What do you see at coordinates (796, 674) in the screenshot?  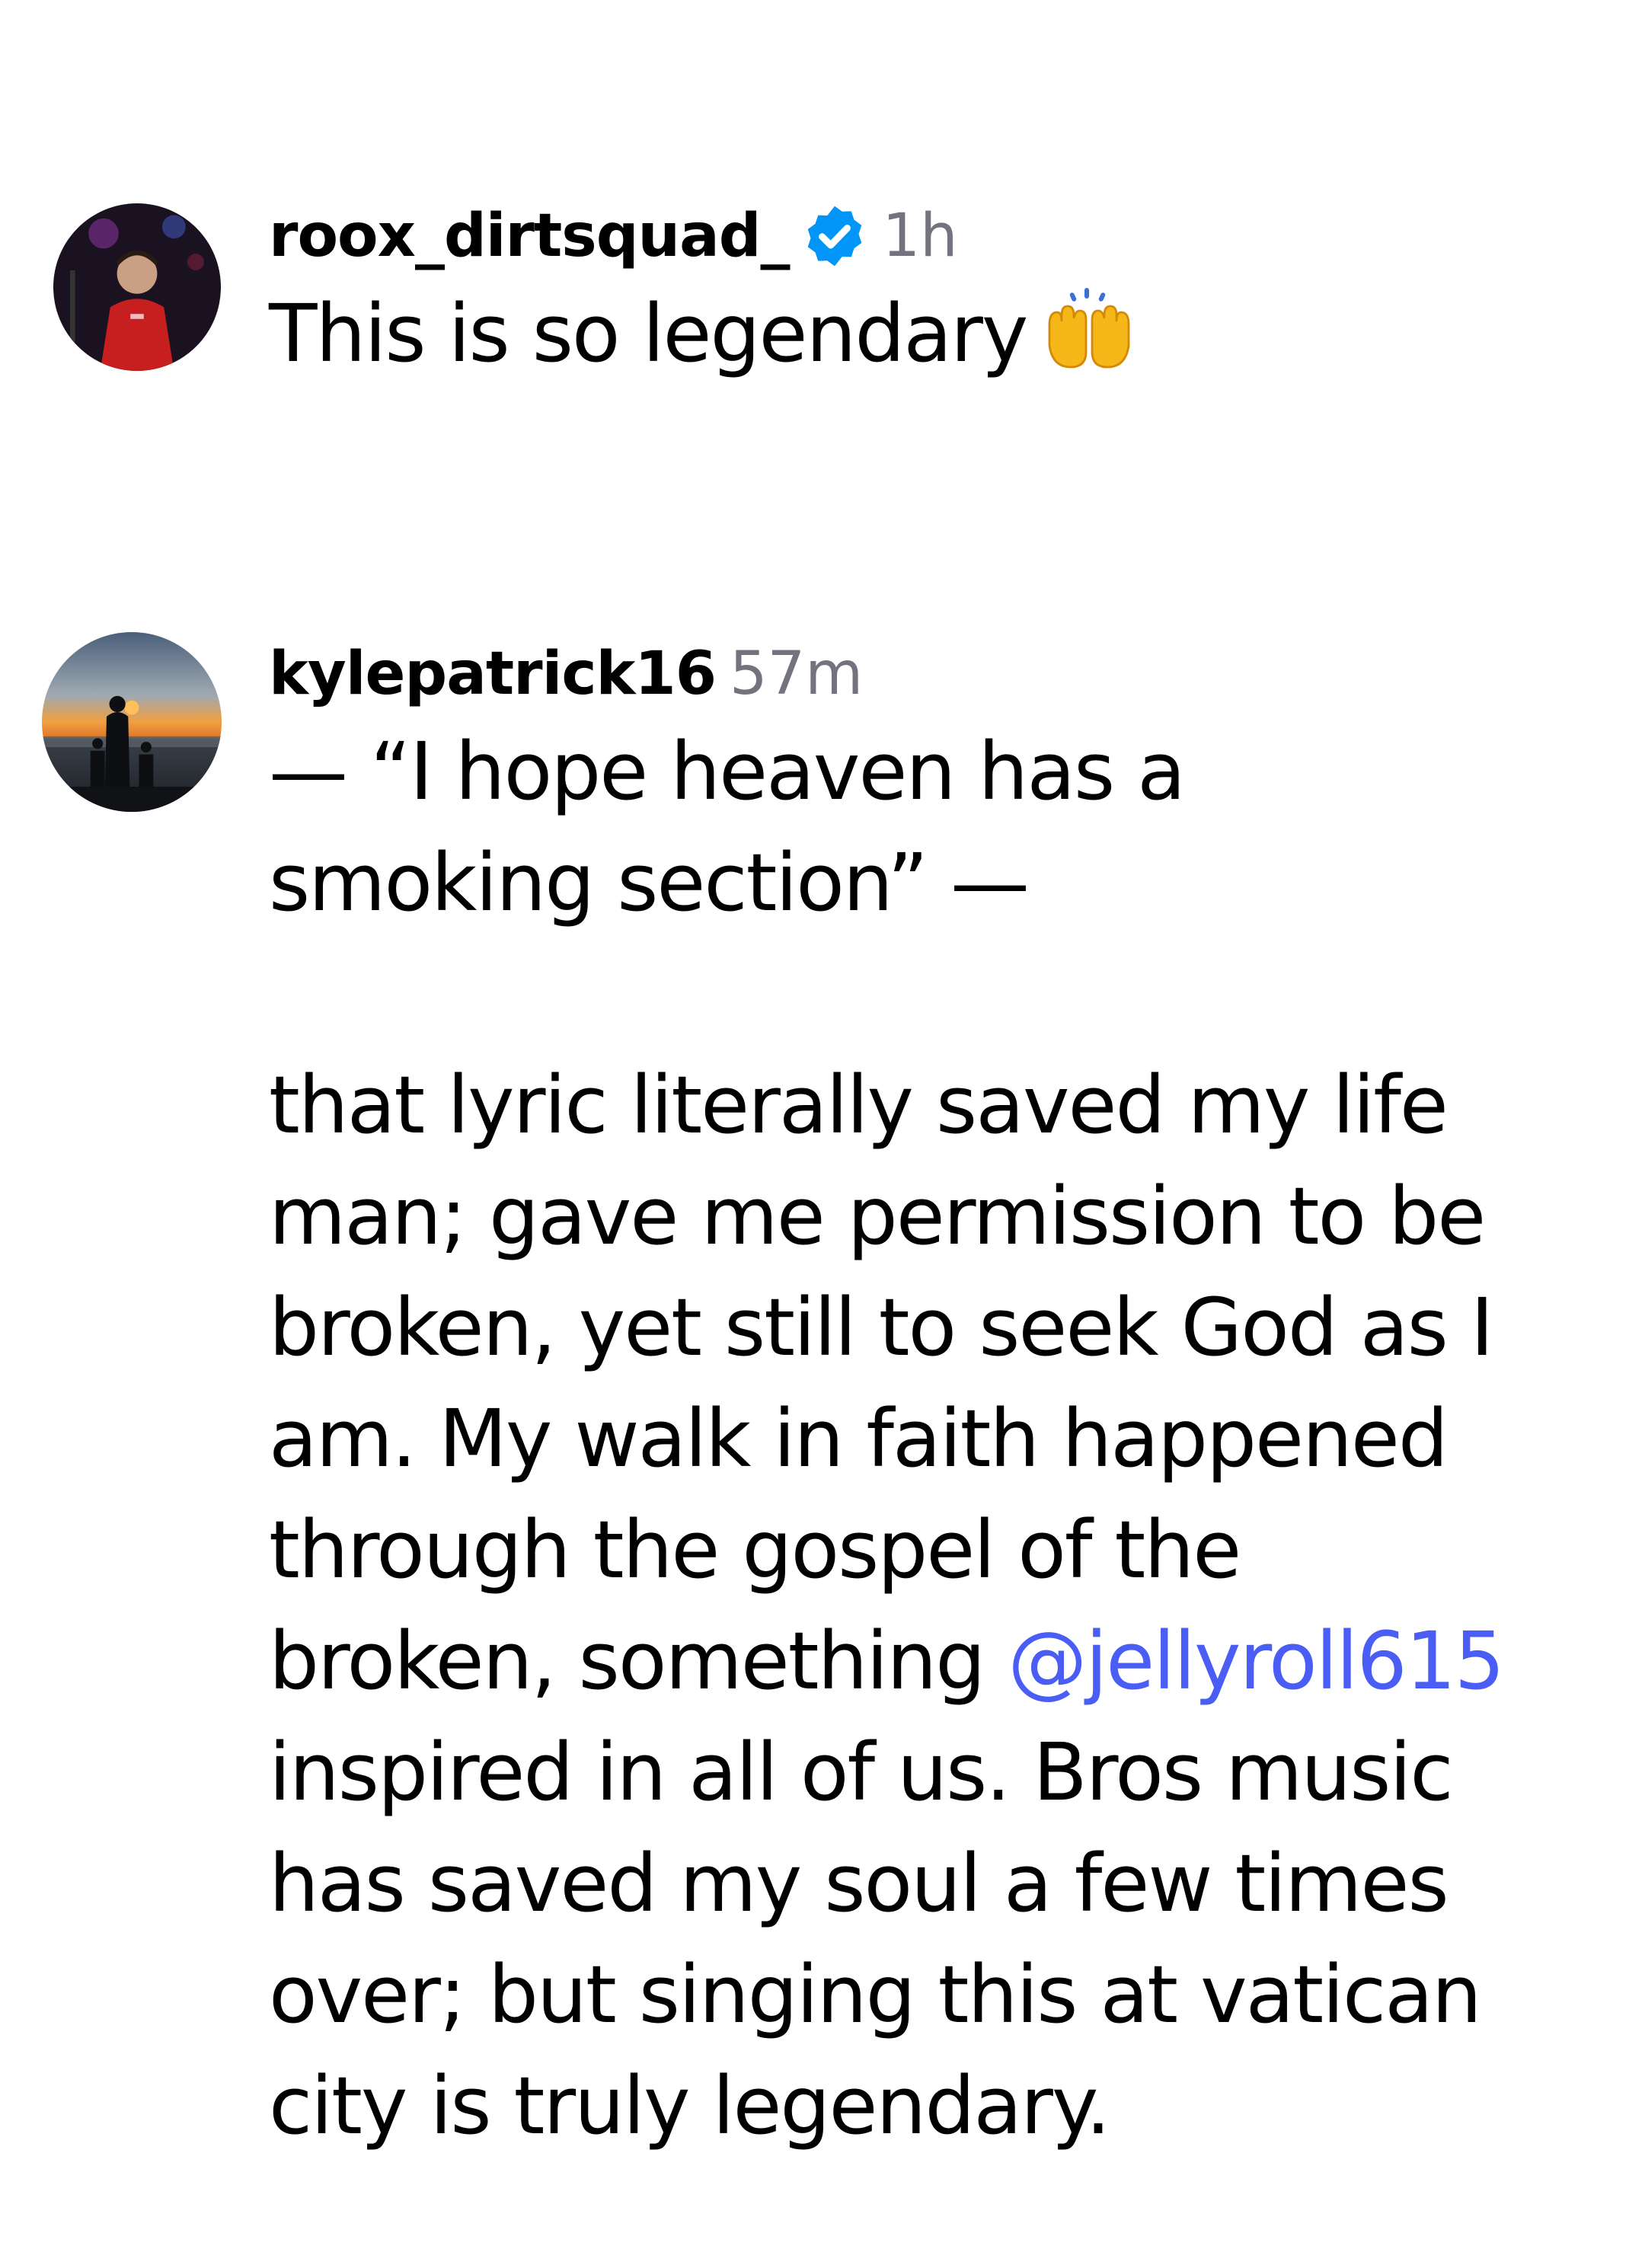 I see `comment-timestamp: 57m` at bounding box center [796, 674].